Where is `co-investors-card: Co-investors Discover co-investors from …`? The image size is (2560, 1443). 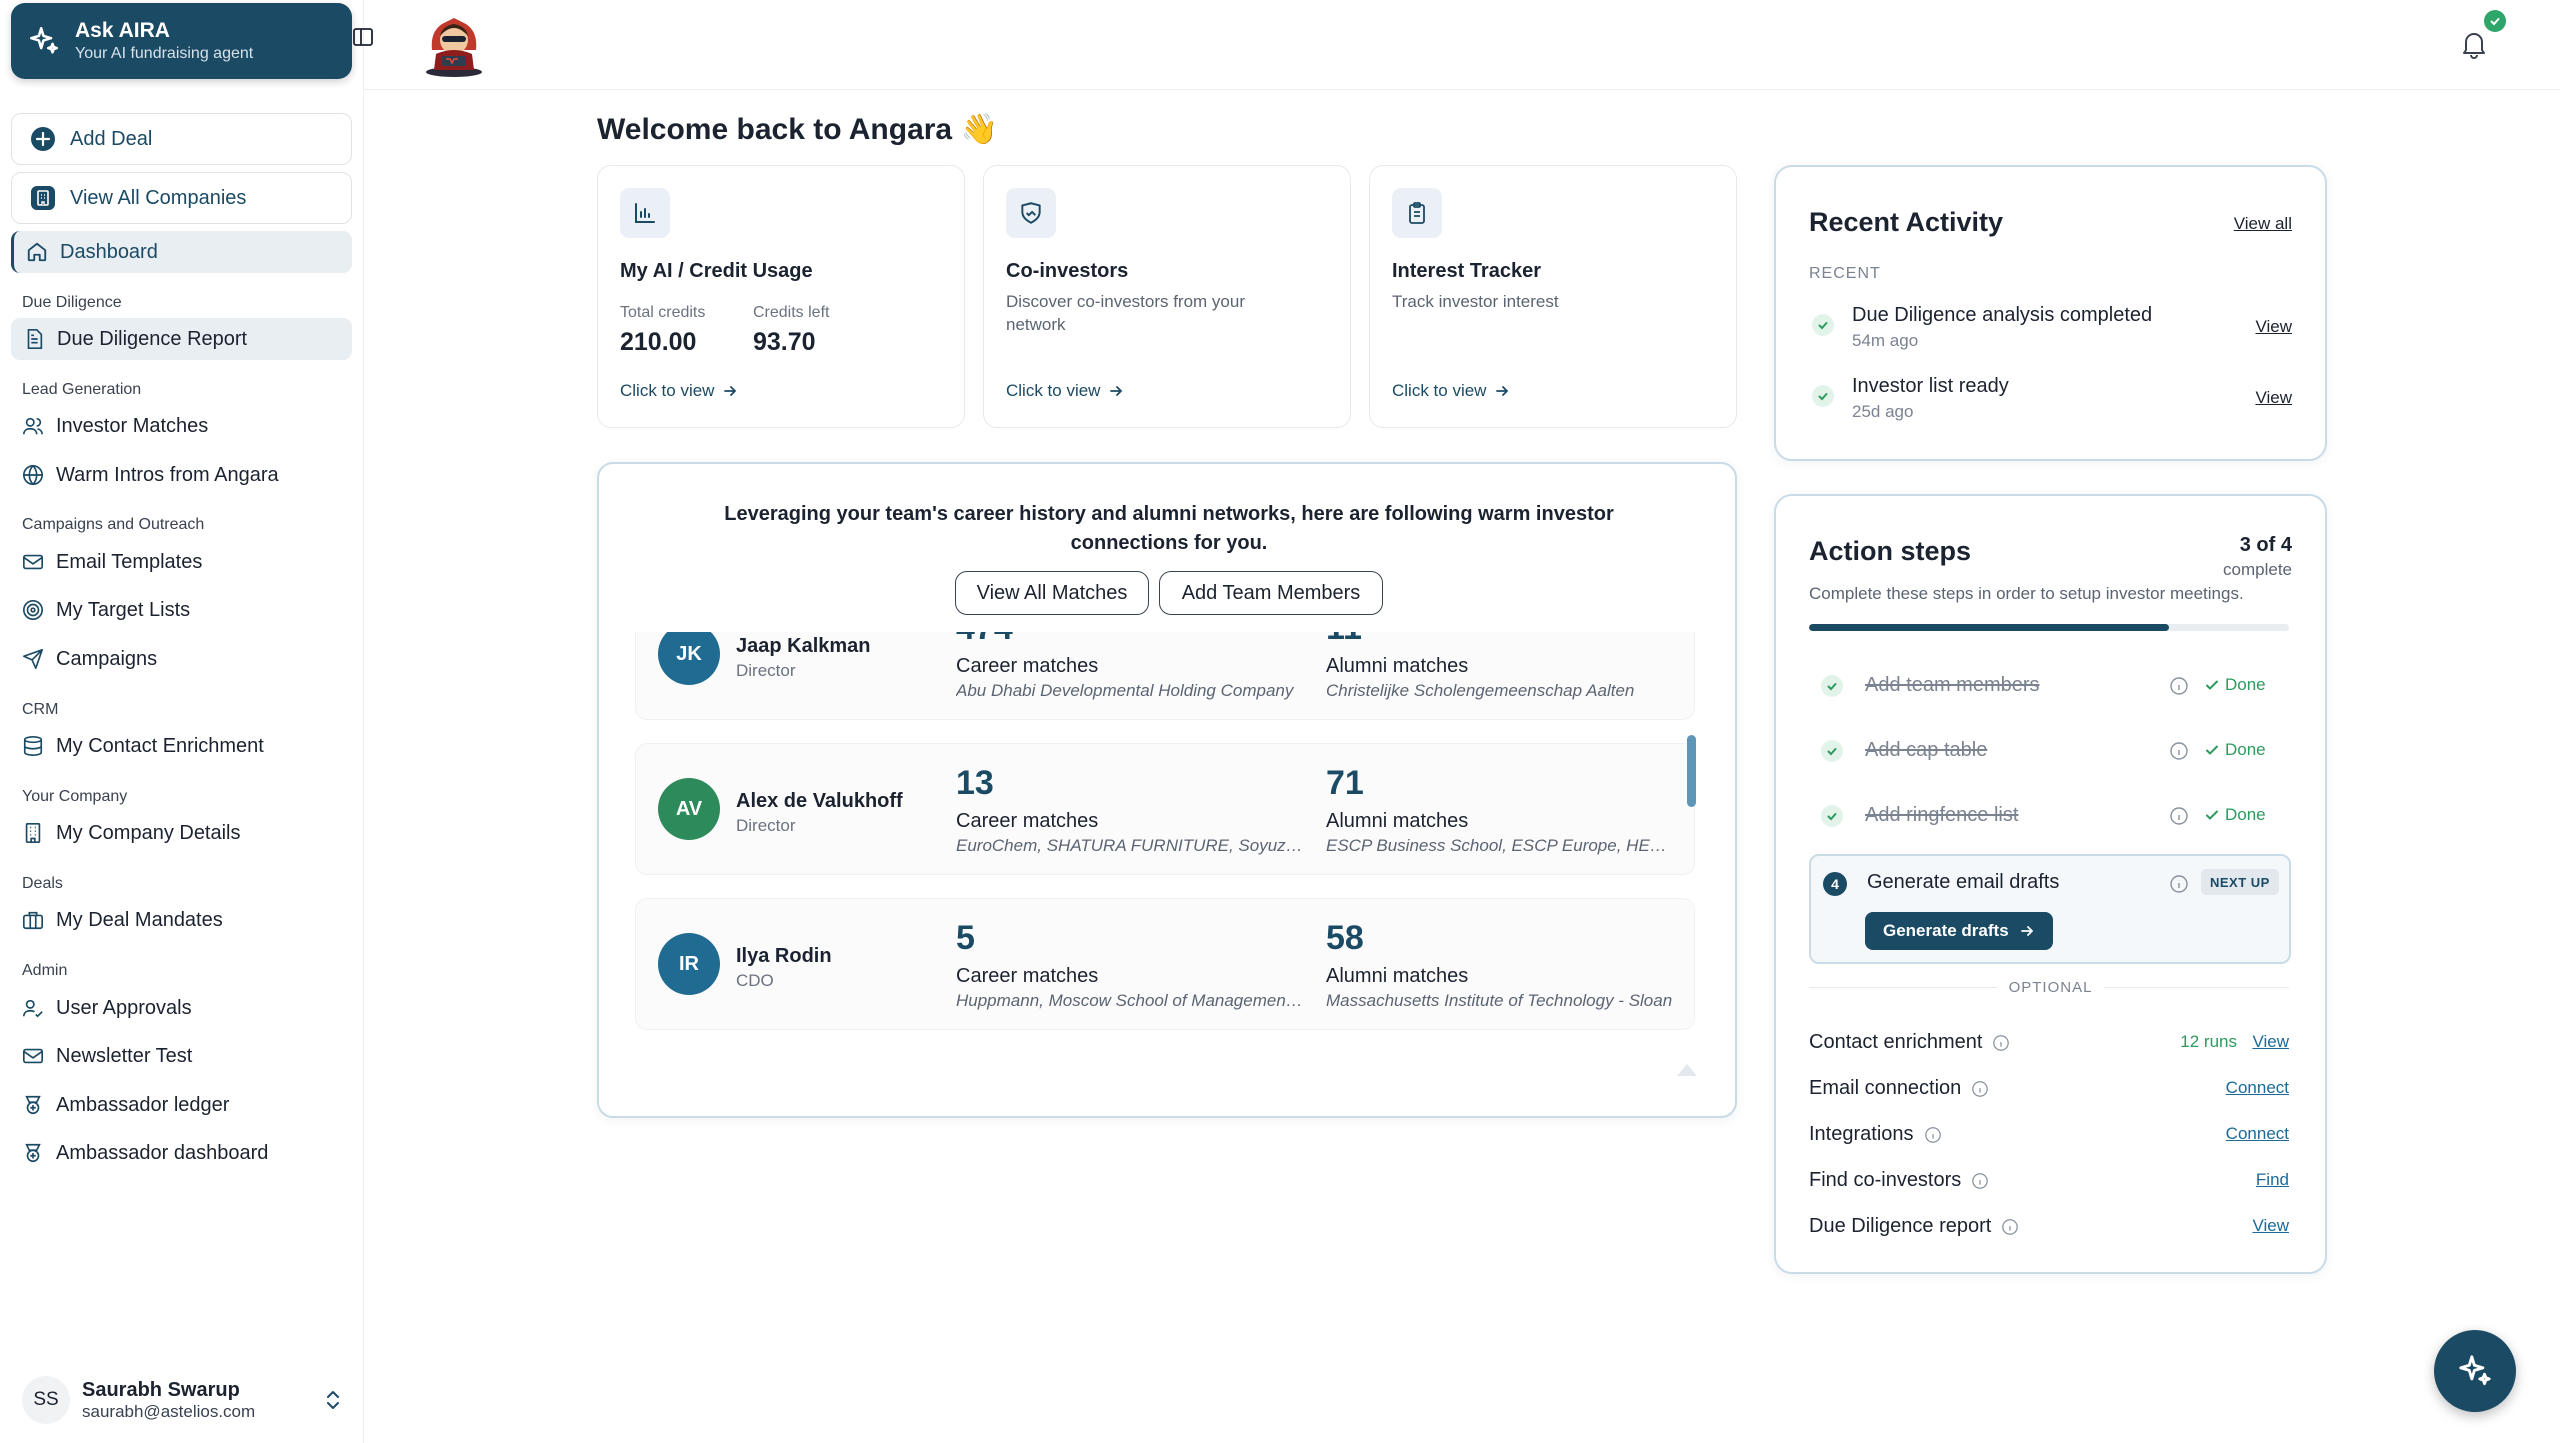
co-investors-card: Co-investors Discover co-investors from … is located at coordinates (1167, 296).